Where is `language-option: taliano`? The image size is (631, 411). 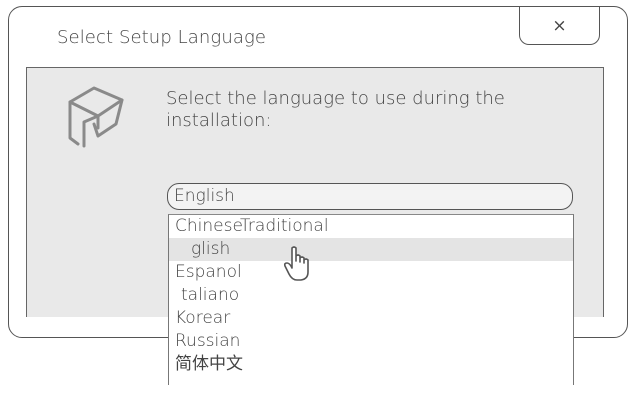
language-option: taliano is located at coordinates (371, 295).